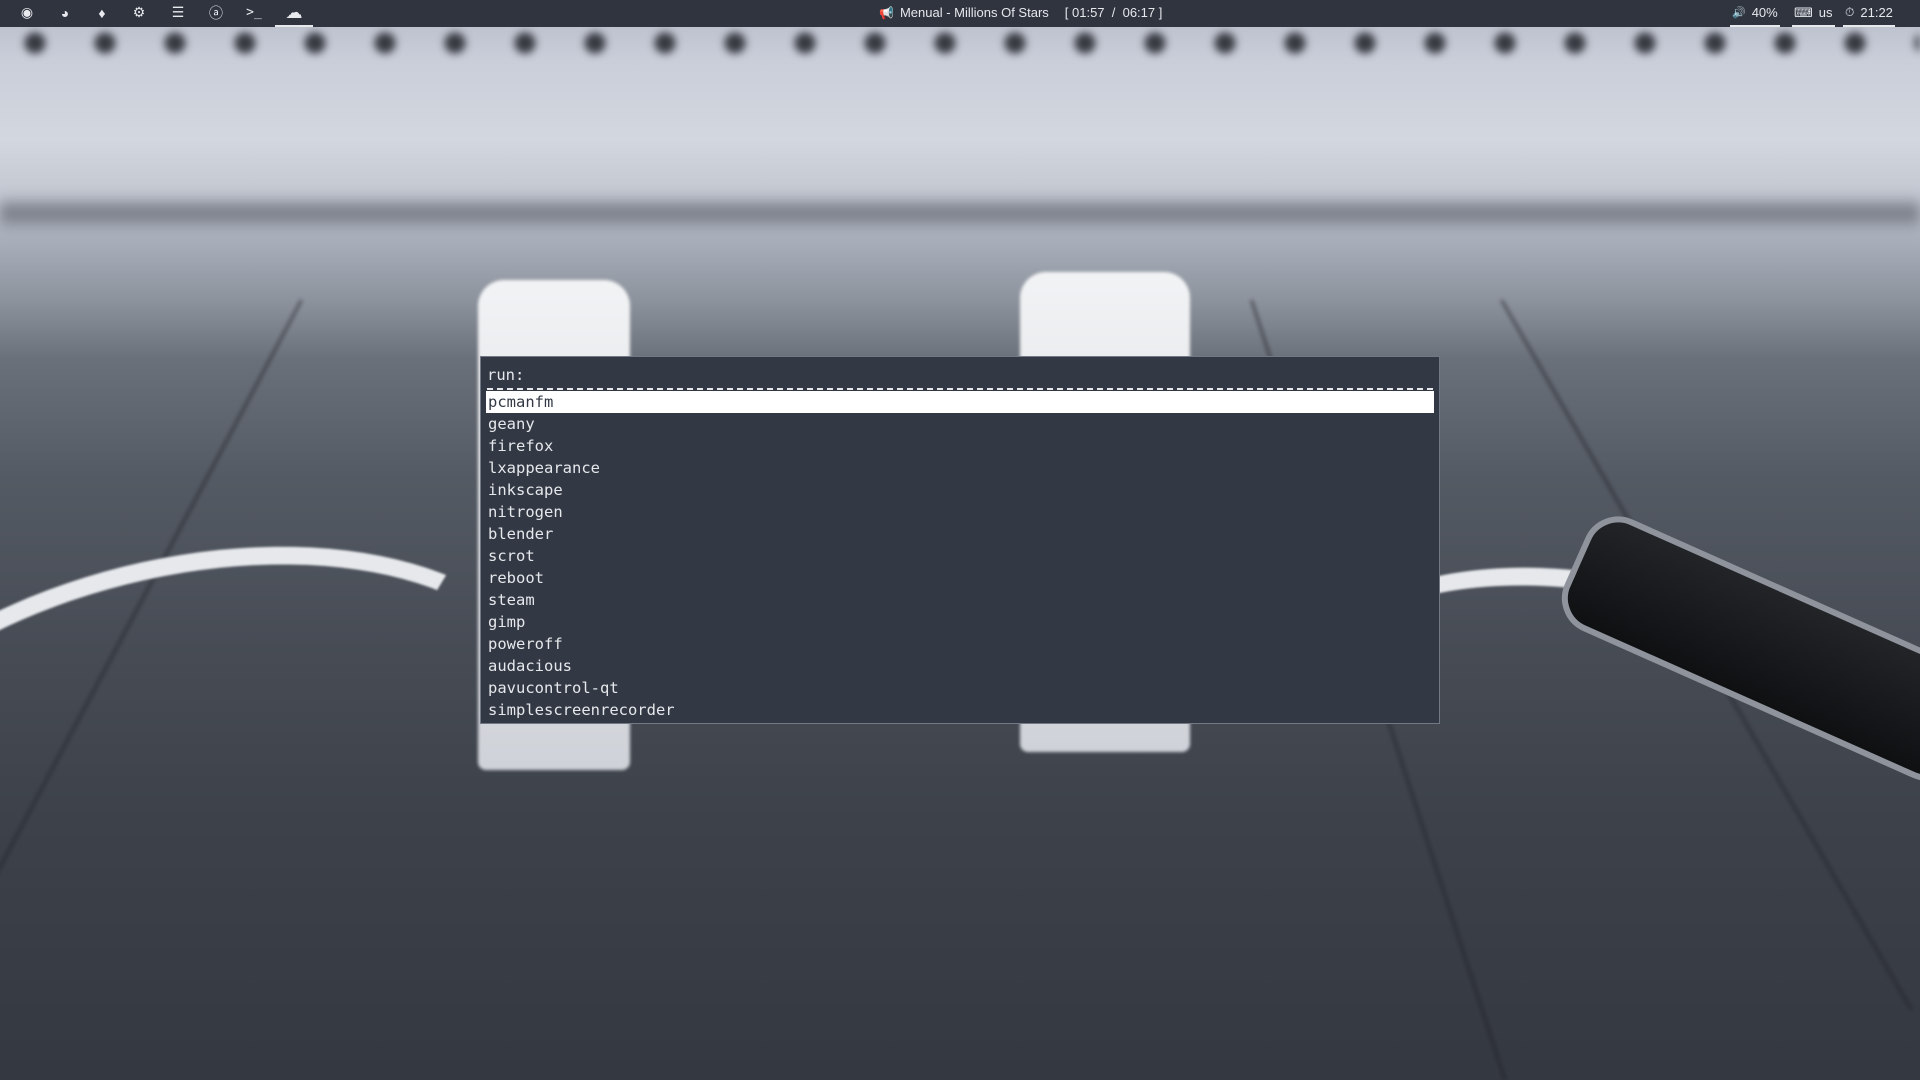  Describe the element at coordinates (1876, 12) in the screenshot. I see `clock-time: 21:22` at that location.